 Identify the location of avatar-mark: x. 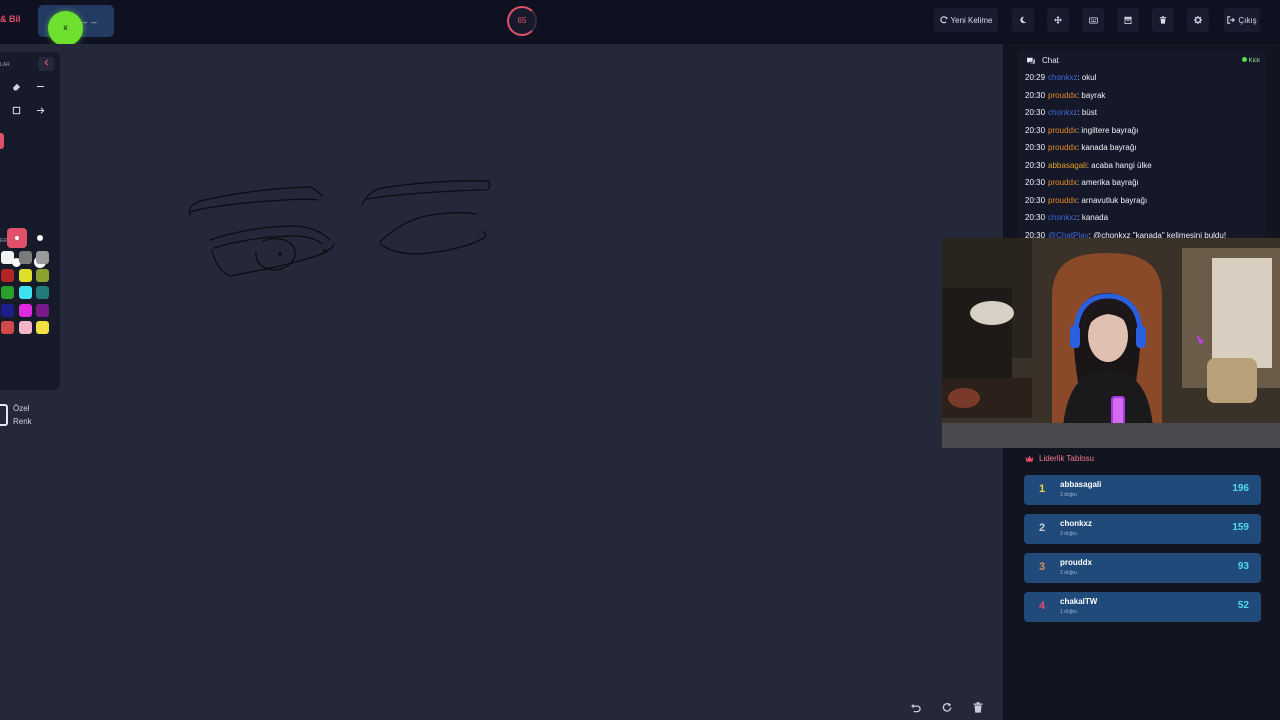
(65, 27).